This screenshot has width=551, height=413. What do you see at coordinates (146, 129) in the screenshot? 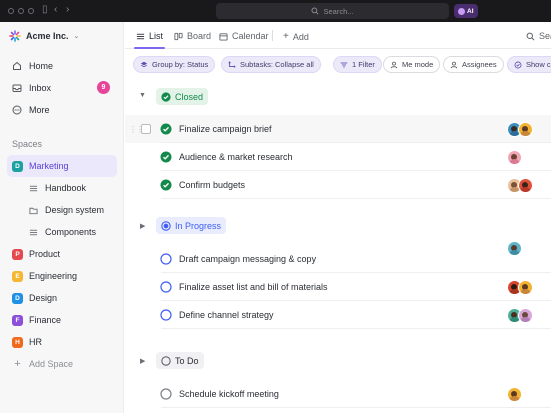
I see `row-checkbox` at bounding box center [146, 129].